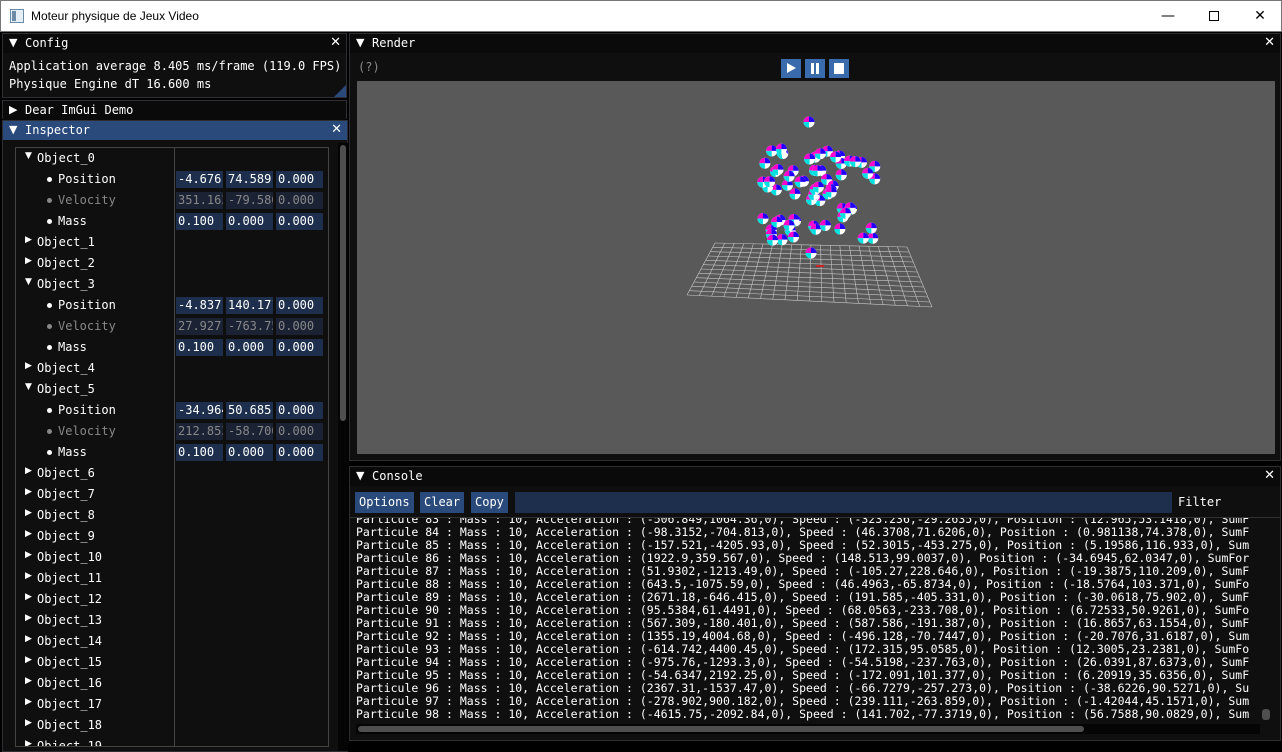 The width and height of the screenshot is (1282, 752). What do you see at coordinates (95, 641) in the screenshot?
I see `tree-node: ▶ Object_14` at bounding box center [95, 641].